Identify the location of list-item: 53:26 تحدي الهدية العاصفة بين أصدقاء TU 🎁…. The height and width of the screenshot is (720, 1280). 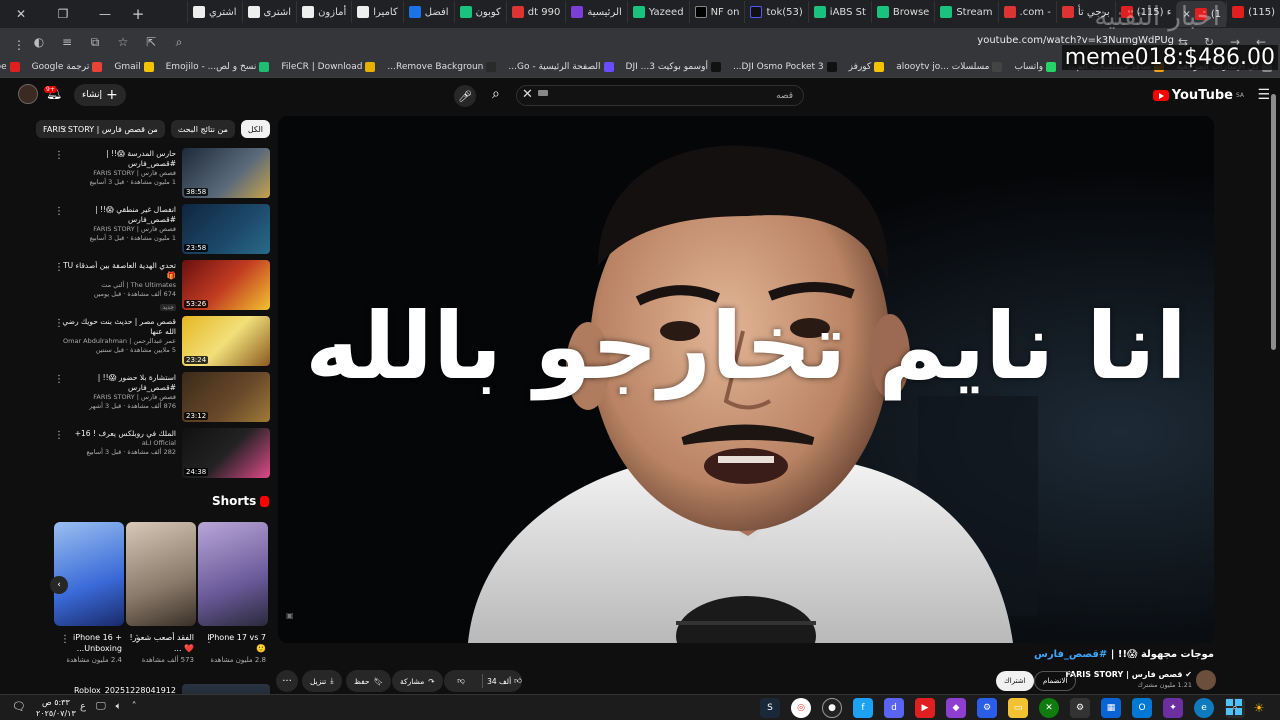
(161, 286).